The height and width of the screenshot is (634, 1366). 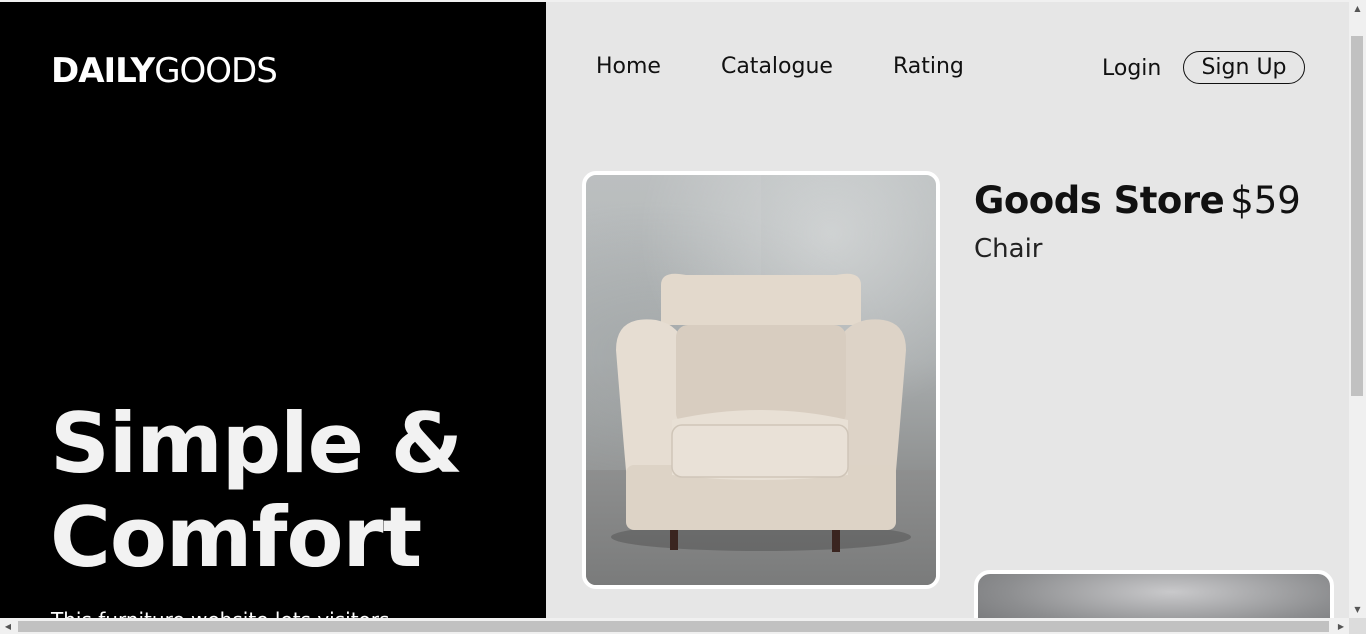 What do you see at coordinates (256, 443) in the screenshot?
I see `hero-title-line1: Simple &` at bounding box center [256, 443].